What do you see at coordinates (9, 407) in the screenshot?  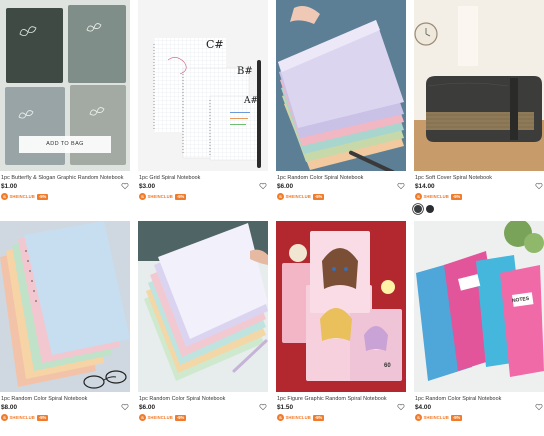 I see `product-price: $8.00` at bounding box center [9, 407].